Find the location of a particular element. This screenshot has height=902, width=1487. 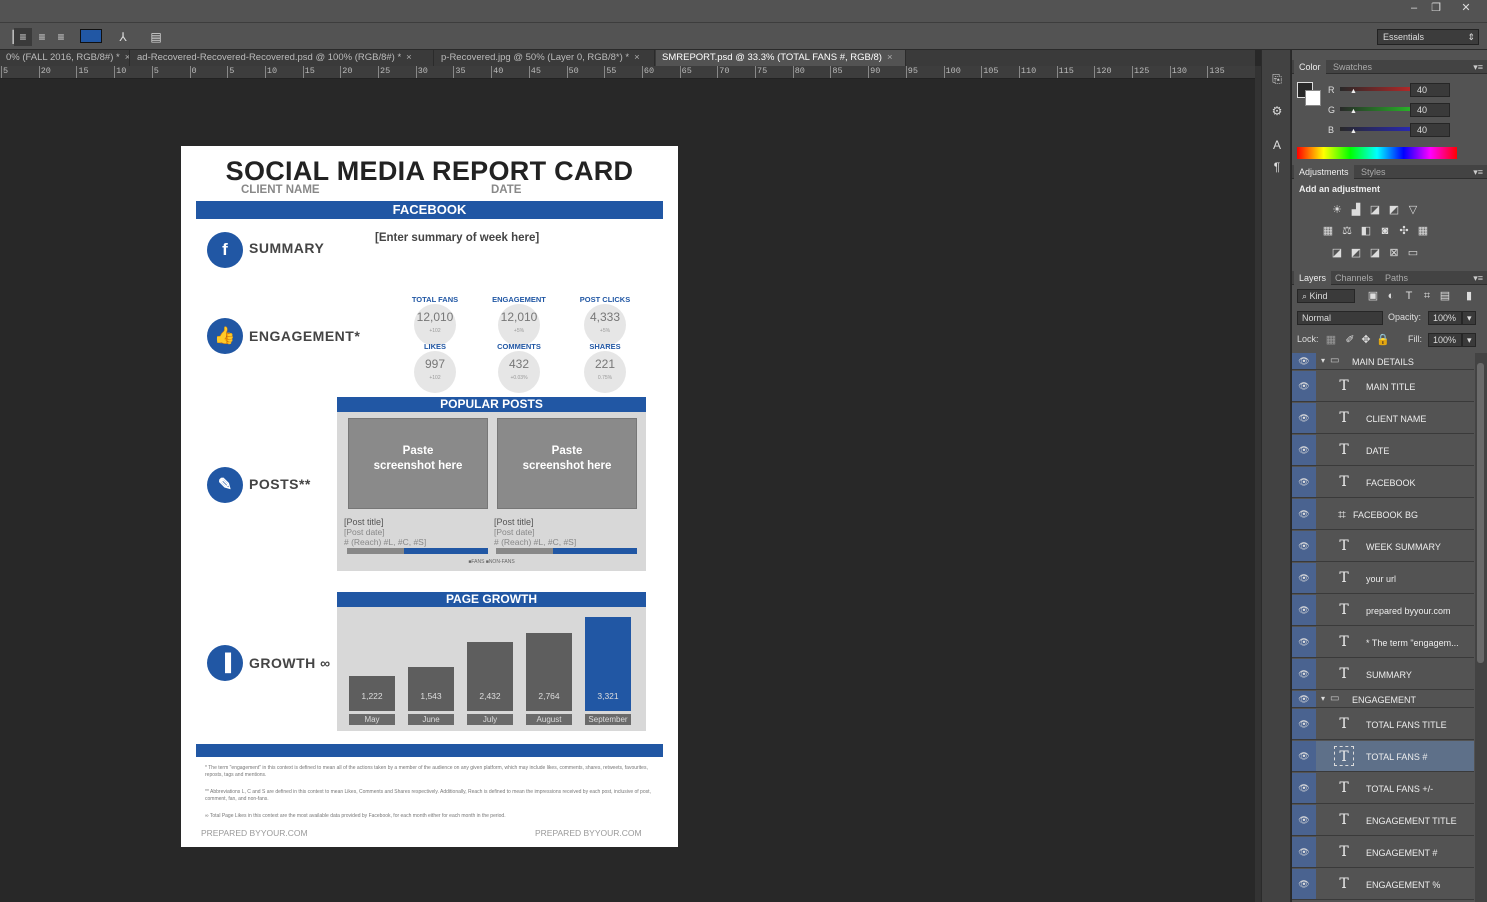

fill-input: 100% is located at coordinates (1445, 340).